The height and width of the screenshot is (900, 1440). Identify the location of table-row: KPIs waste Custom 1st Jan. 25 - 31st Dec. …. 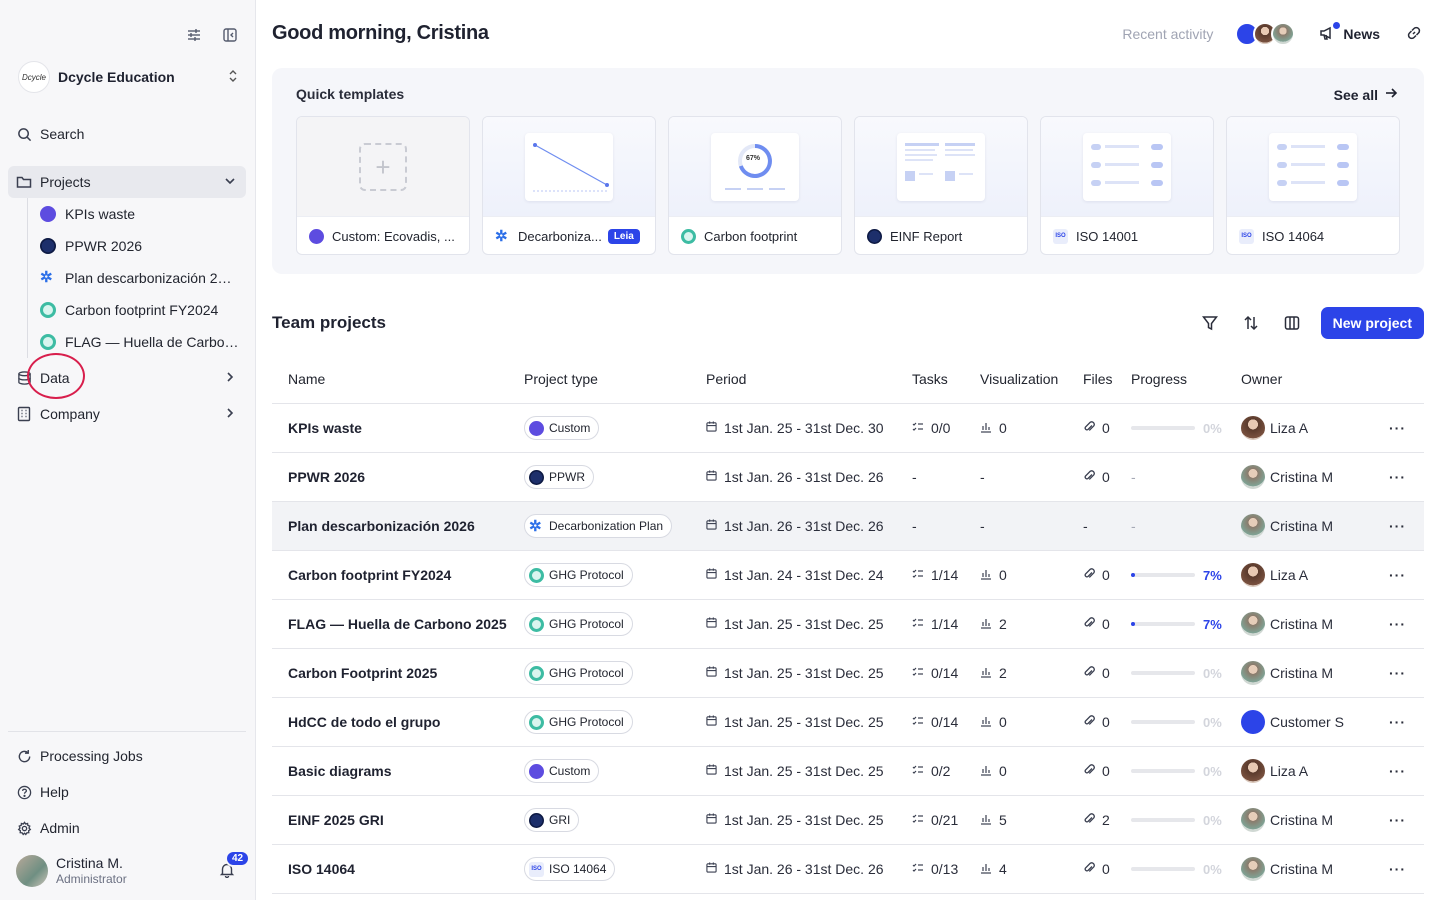
(848, 428).